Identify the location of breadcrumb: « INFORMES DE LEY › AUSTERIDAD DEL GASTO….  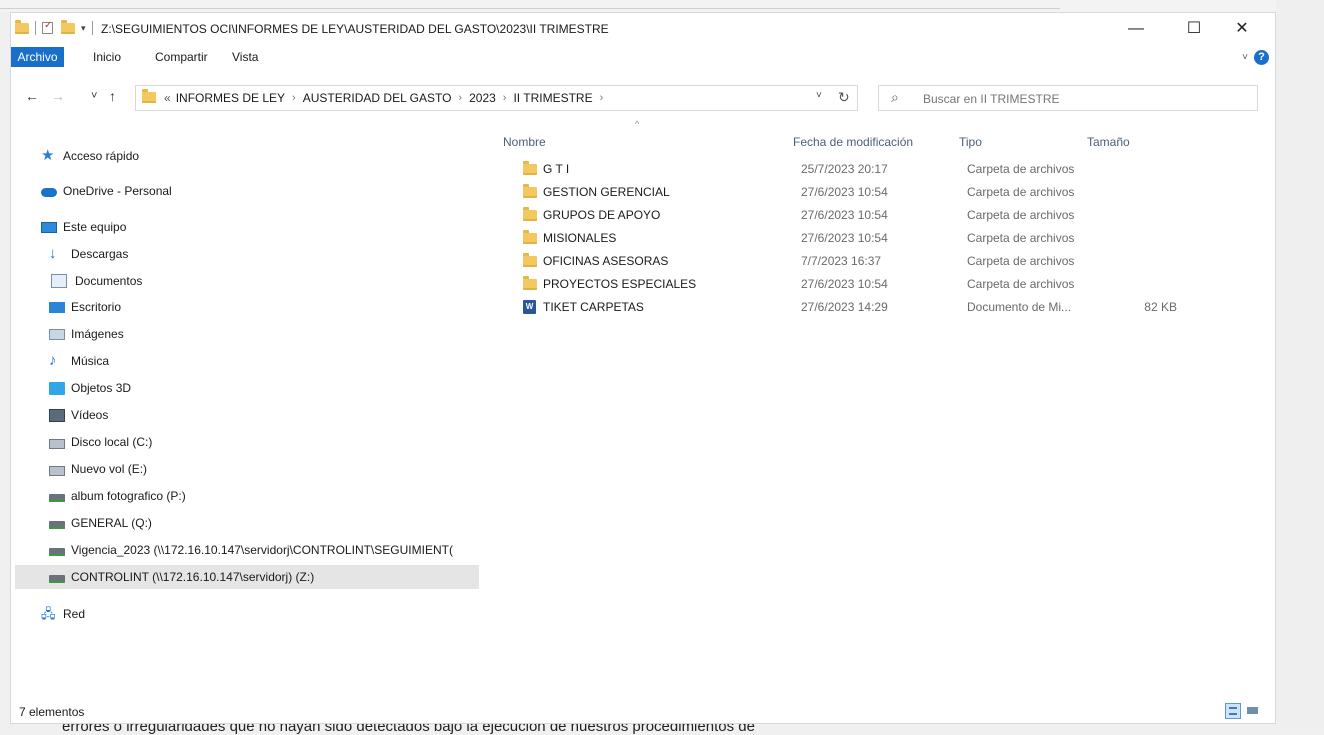
(387, 98).